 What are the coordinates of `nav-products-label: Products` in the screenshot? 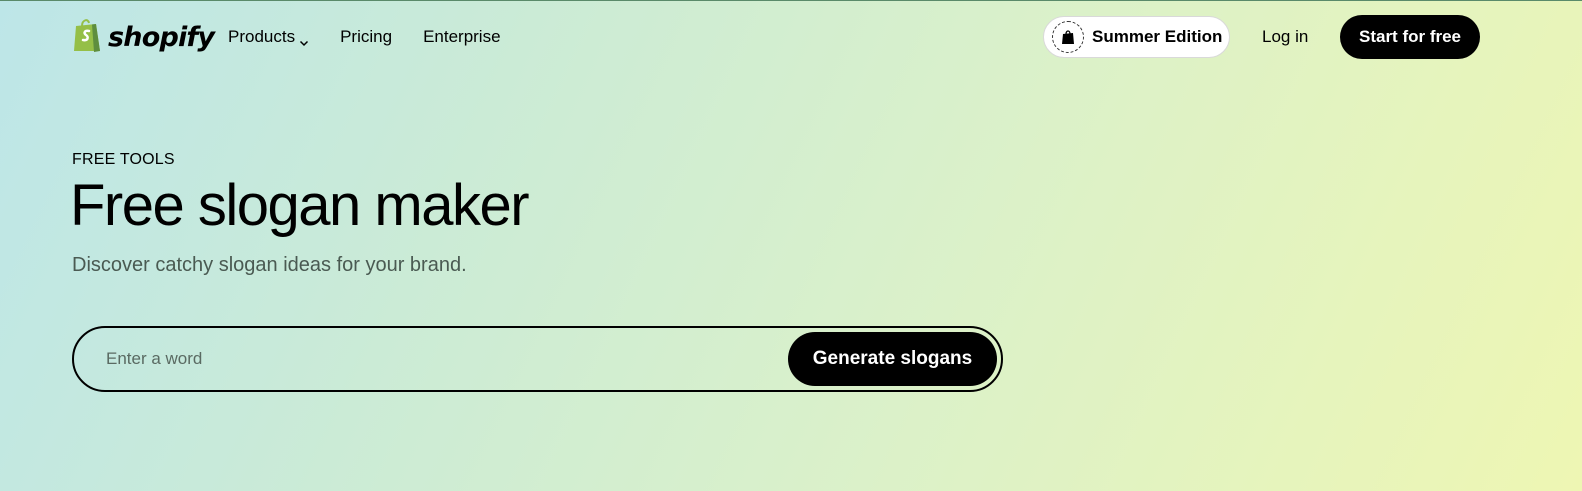 It's located at (262, 36).